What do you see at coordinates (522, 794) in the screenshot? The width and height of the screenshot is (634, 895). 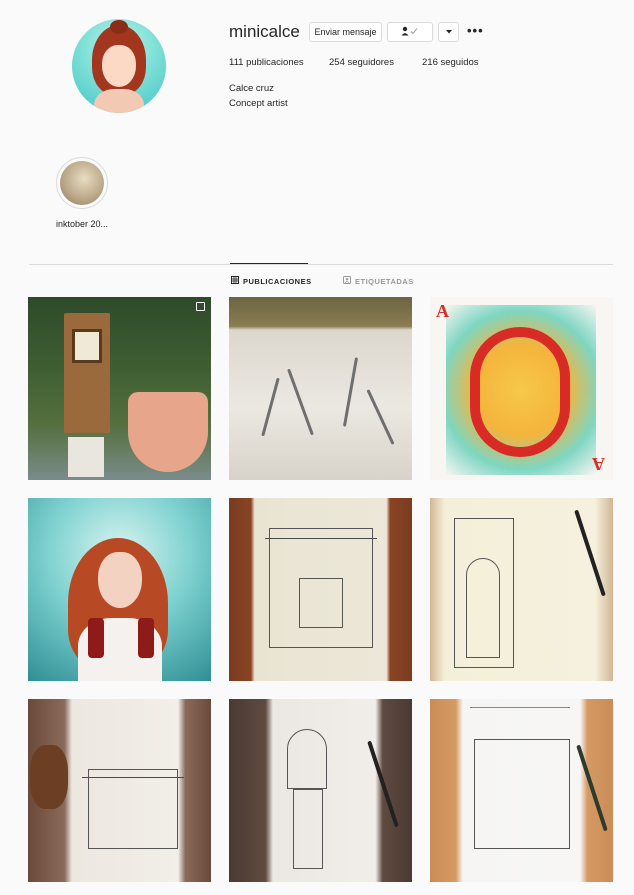 I see `ruins-sketch` at bounding box center [522, 794].